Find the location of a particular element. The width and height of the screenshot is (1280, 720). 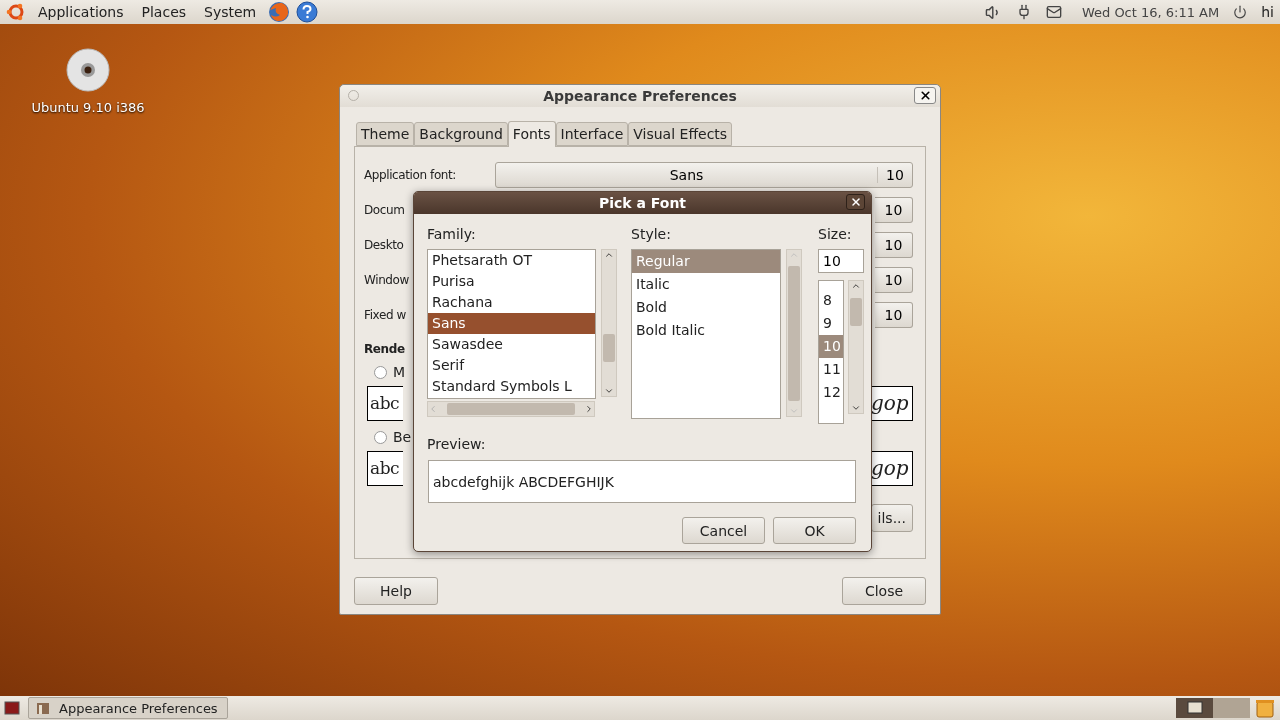

preview-field: abcdefghijk ABCDEFGHIJK is located at coordinates (642, 481).